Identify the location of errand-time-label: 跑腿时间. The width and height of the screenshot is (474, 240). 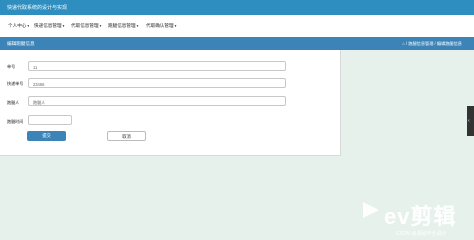
(15, 121).